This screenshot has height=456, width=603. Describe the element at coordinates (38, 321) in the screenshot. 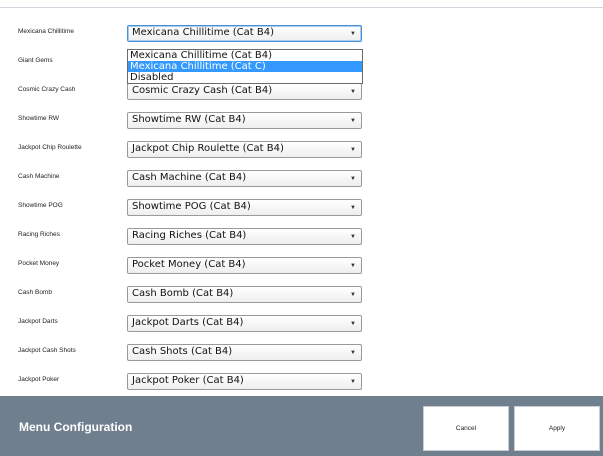

I see `setting-label: Jackpot Darts` at that location.